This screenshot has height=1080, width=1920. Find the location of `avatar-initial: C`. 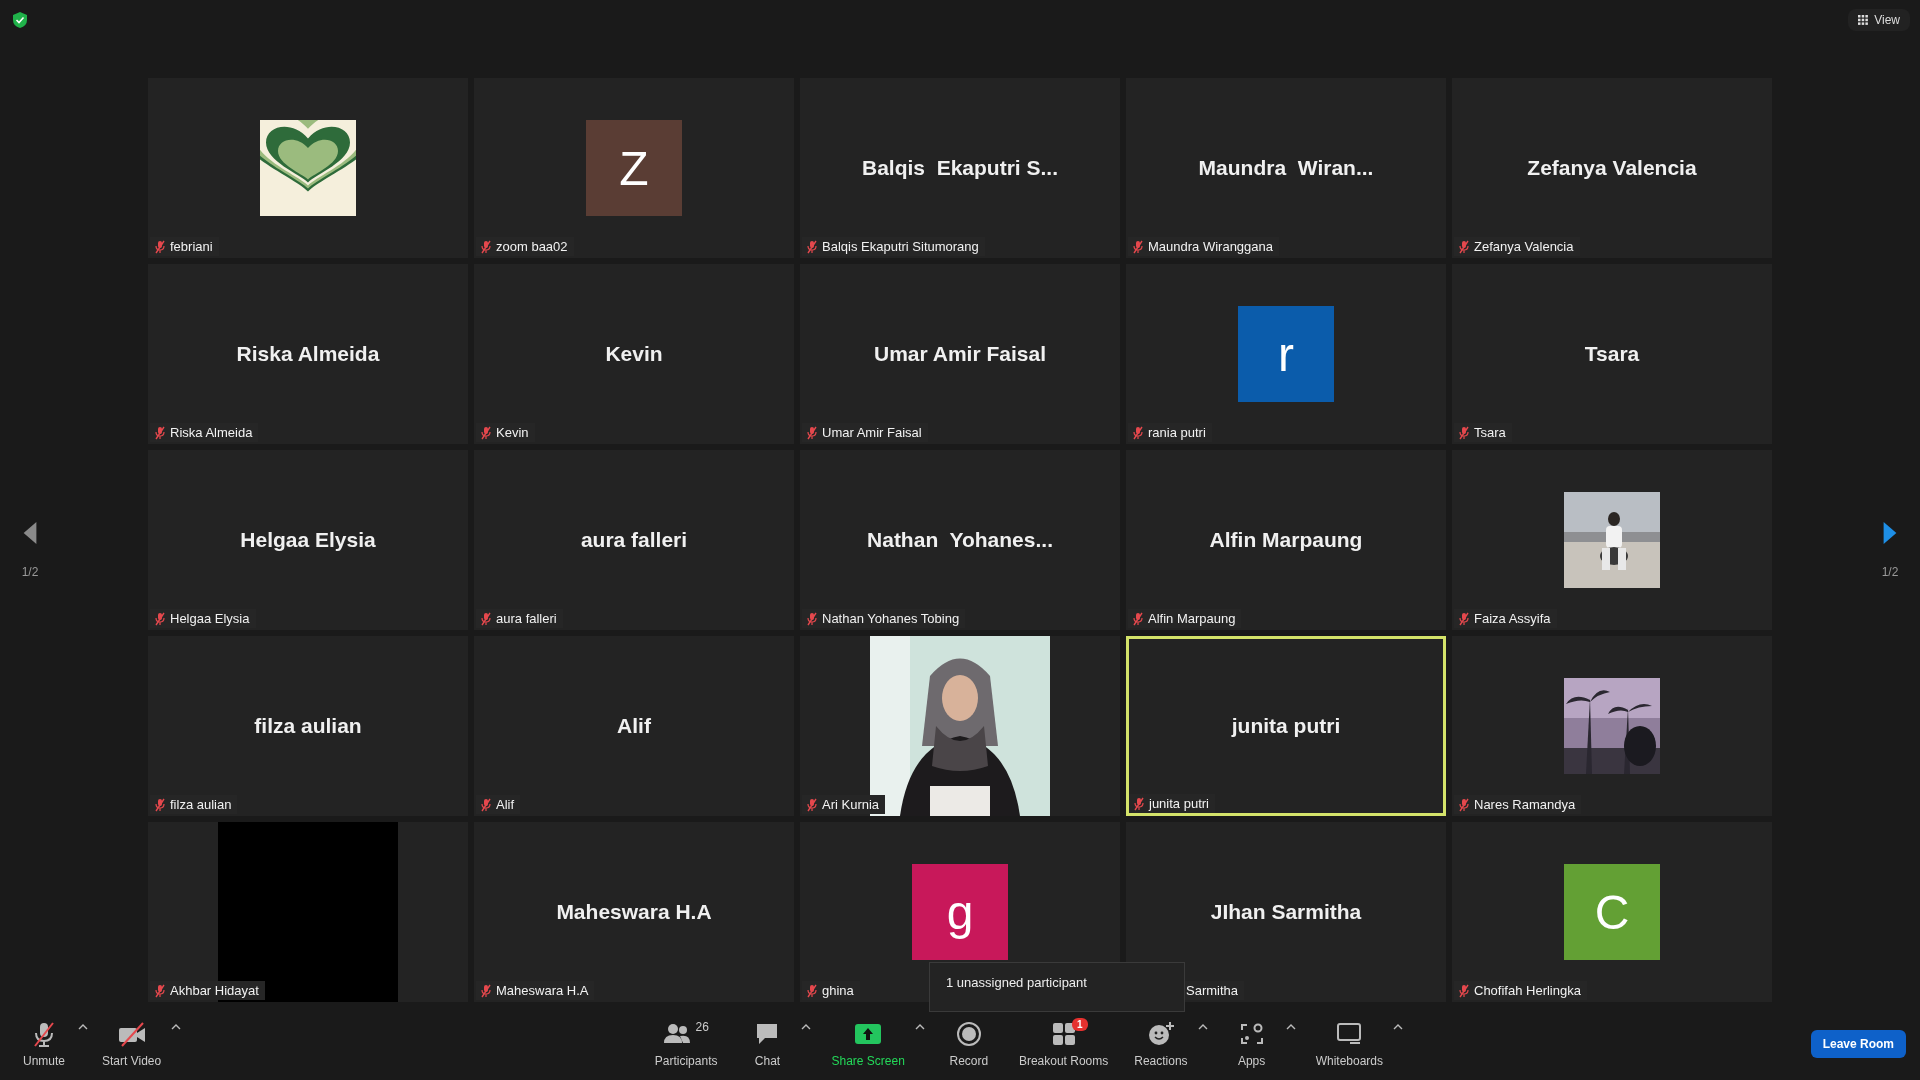

avatar-initial: C is located at coordinates (1612, 912).